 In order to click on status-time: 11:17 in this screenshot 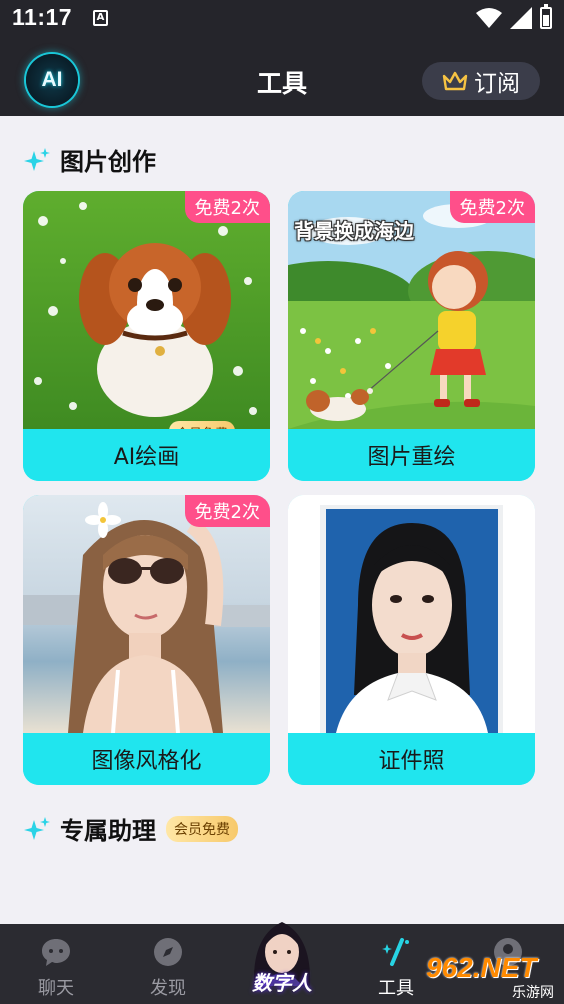, I will do `click(42, 17)`.